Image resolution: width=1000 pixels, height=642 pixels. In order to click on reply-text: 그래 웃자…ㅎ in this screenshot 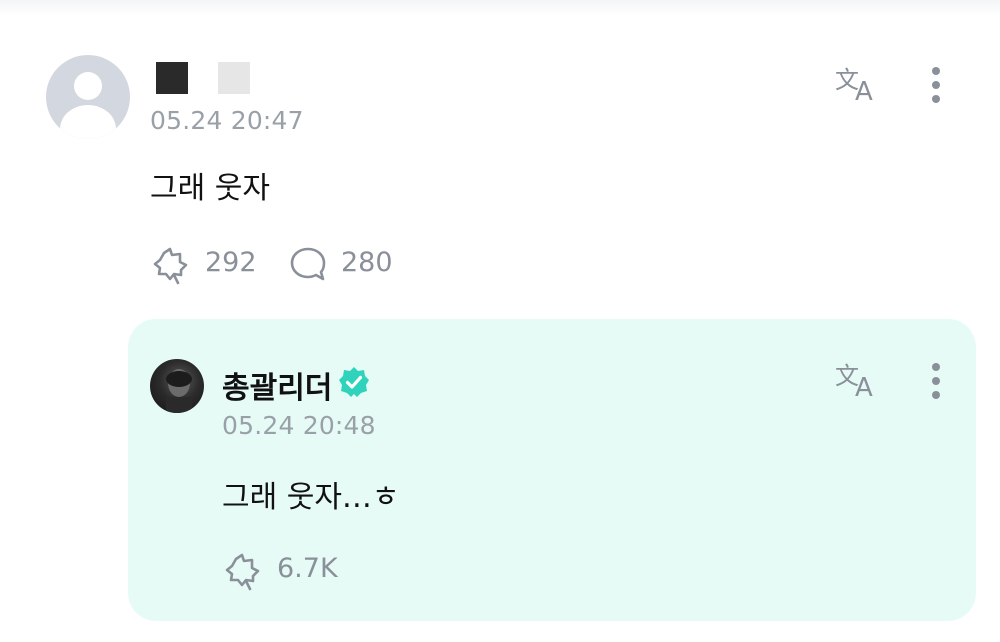, I will do `click(311, 497)`.